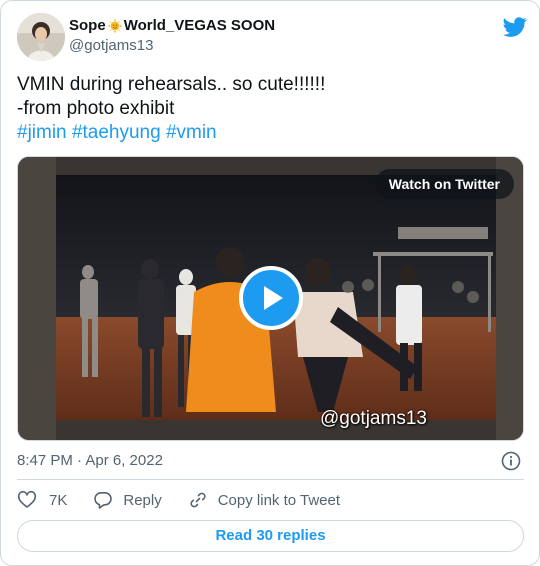  Describe the element at coordinates (172, 46) in the screenshot. I see `author-handle: @gotjams13` at that location.